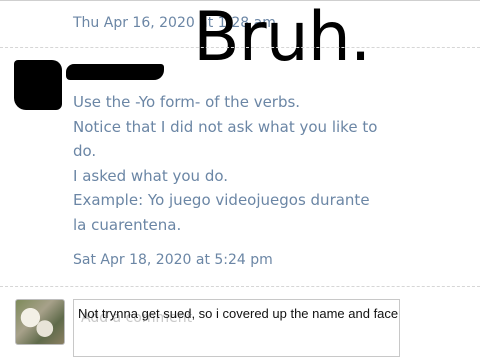 This screenshot has width=480, height=360. What do you see at coordinates (173, 260) in the screenshot?
I see `reply-timestamp: Sat Apr 18, 2020 at 5:24 pm` at bounding box center [173, 260].